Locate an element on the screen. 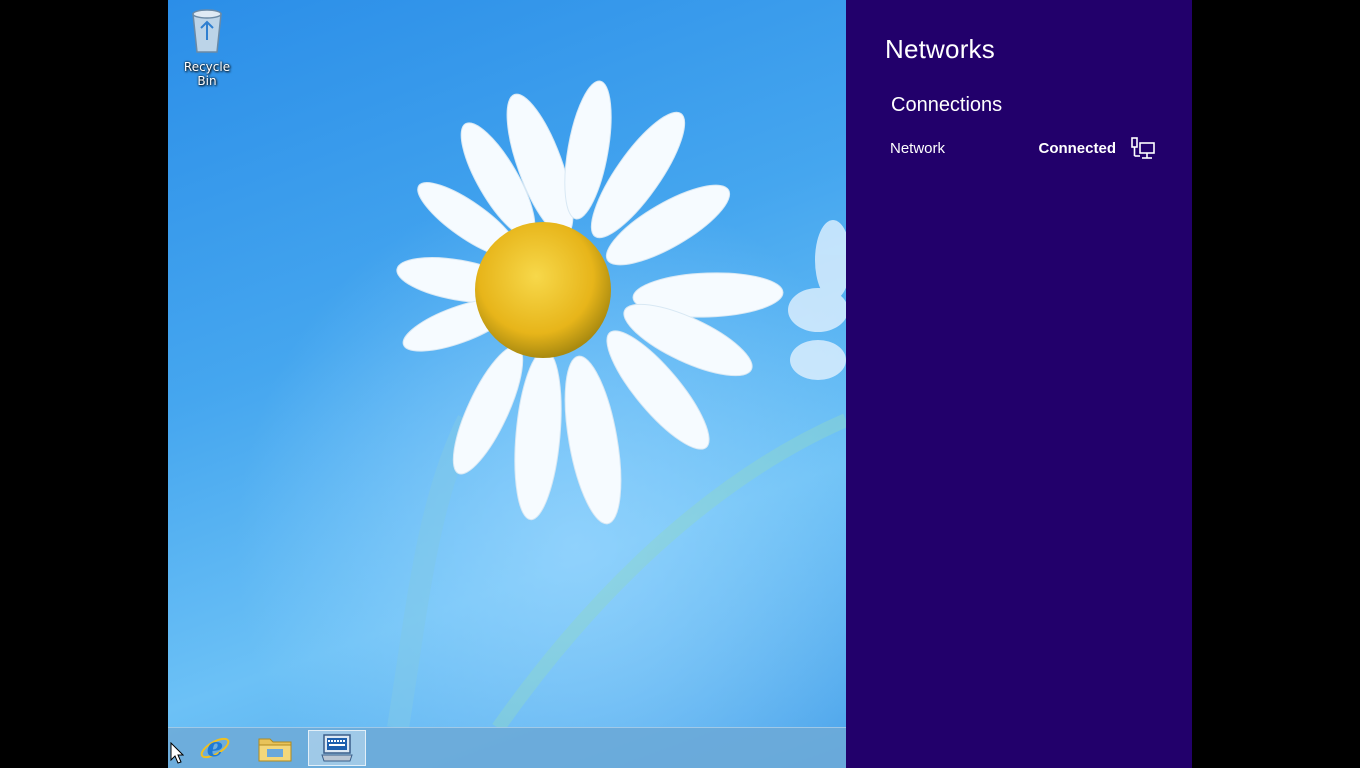 The image size is (1360, 768). internet-explorer-icon: e is located at coordinates (215, 748).